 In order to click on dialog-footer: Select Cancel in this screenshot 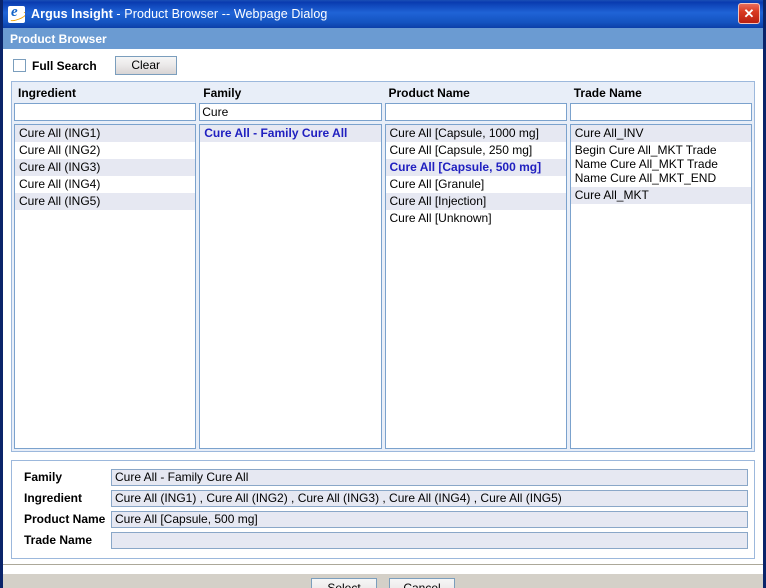, I will do `click(383, 580)`.